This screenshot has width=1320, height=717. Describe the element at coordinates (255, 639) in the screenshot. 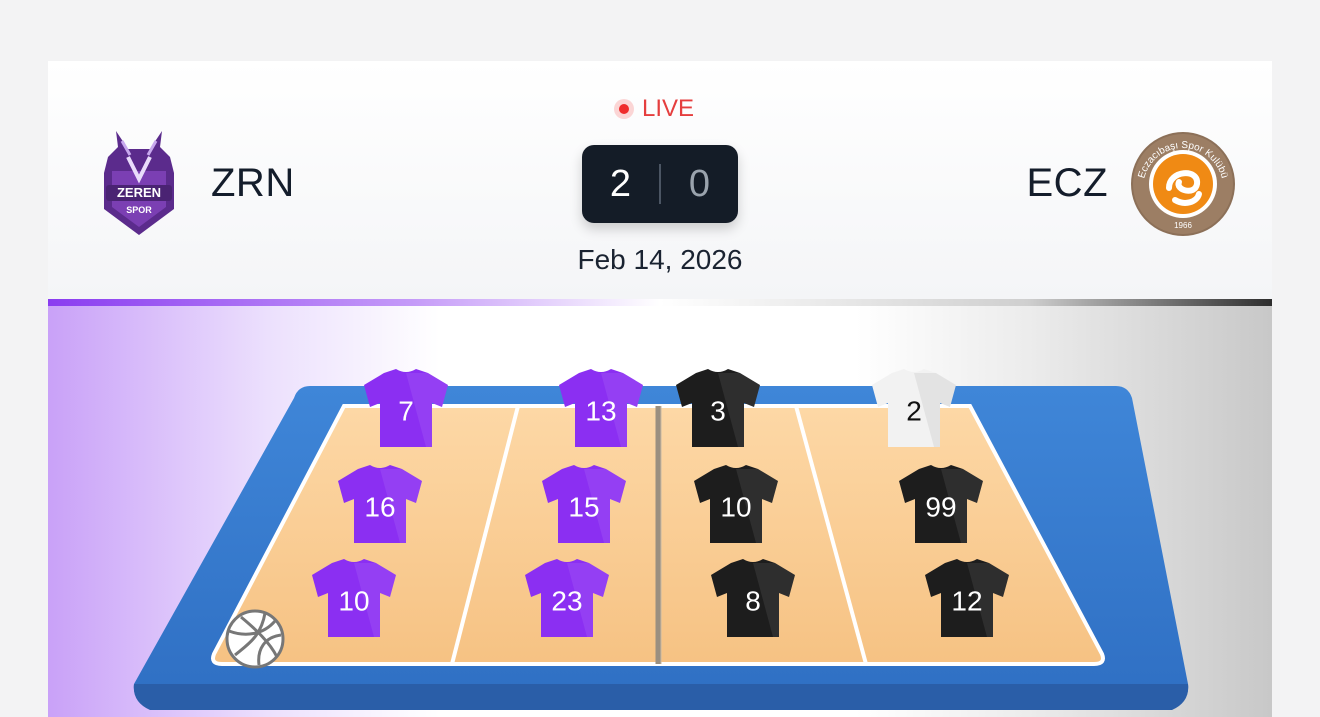

I see `volleyball-icon` at that location.